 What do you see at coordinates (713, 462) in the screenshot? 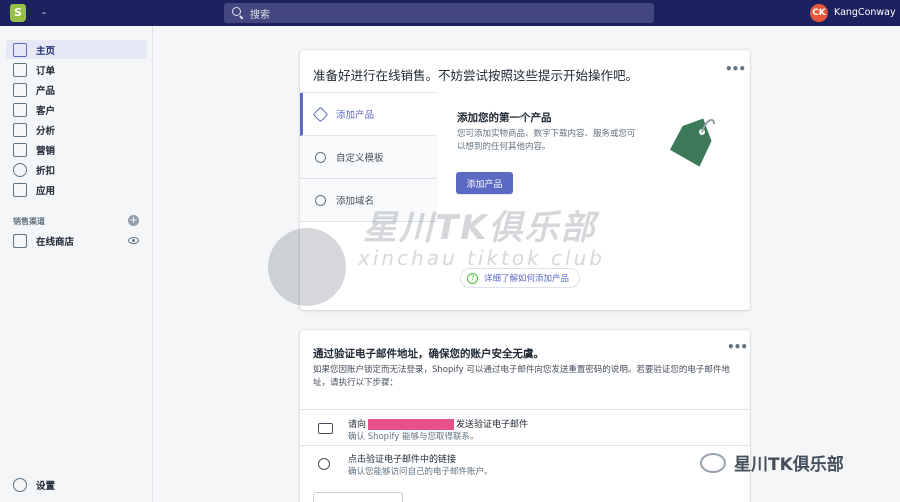
I see `wechat-icon` at bounding box center [713, 462].